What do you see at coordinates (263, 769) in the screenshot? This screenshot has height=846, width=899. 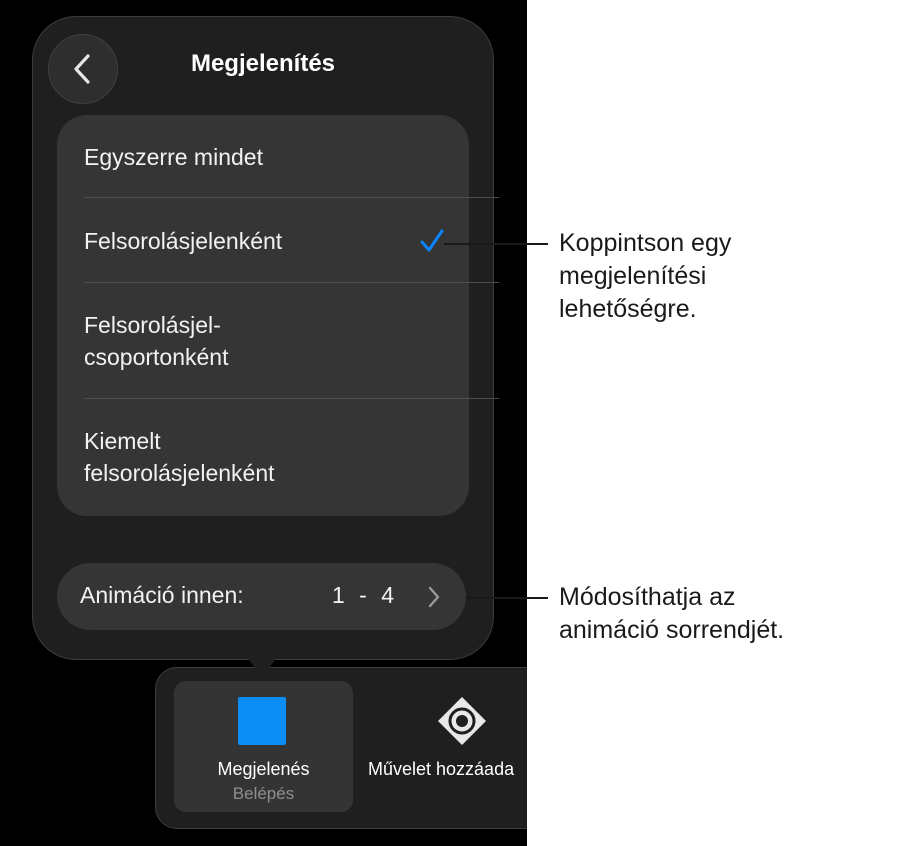 I see `effect-name: Megjelenés` at bounding box center [263, 769].